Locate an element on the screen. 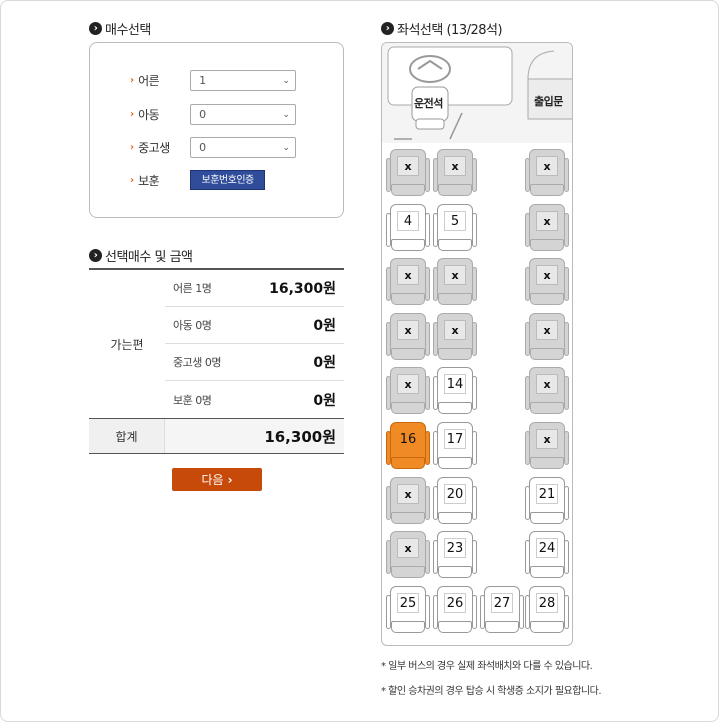 This screenshot has height=722, width=719. seat: 14 is located at coordinates (455, 391).